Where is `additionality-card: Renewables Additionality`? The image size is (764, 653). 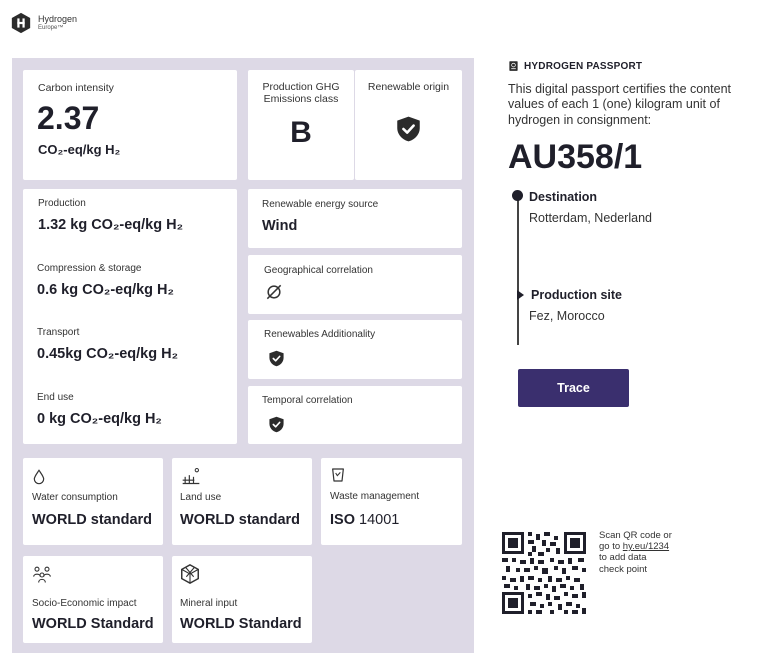 additionality-card: Renewables Additionality is located at coordinates (355, 349).